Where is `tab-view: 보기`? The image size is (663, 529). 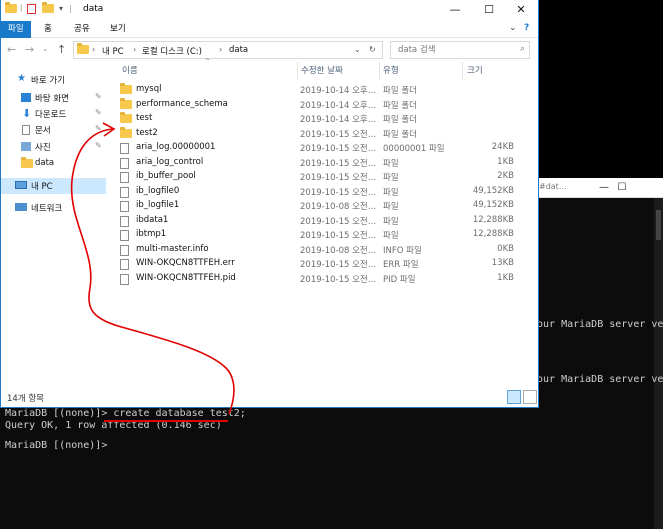
tab-view: 보기 is located at coordinates (118, 29).